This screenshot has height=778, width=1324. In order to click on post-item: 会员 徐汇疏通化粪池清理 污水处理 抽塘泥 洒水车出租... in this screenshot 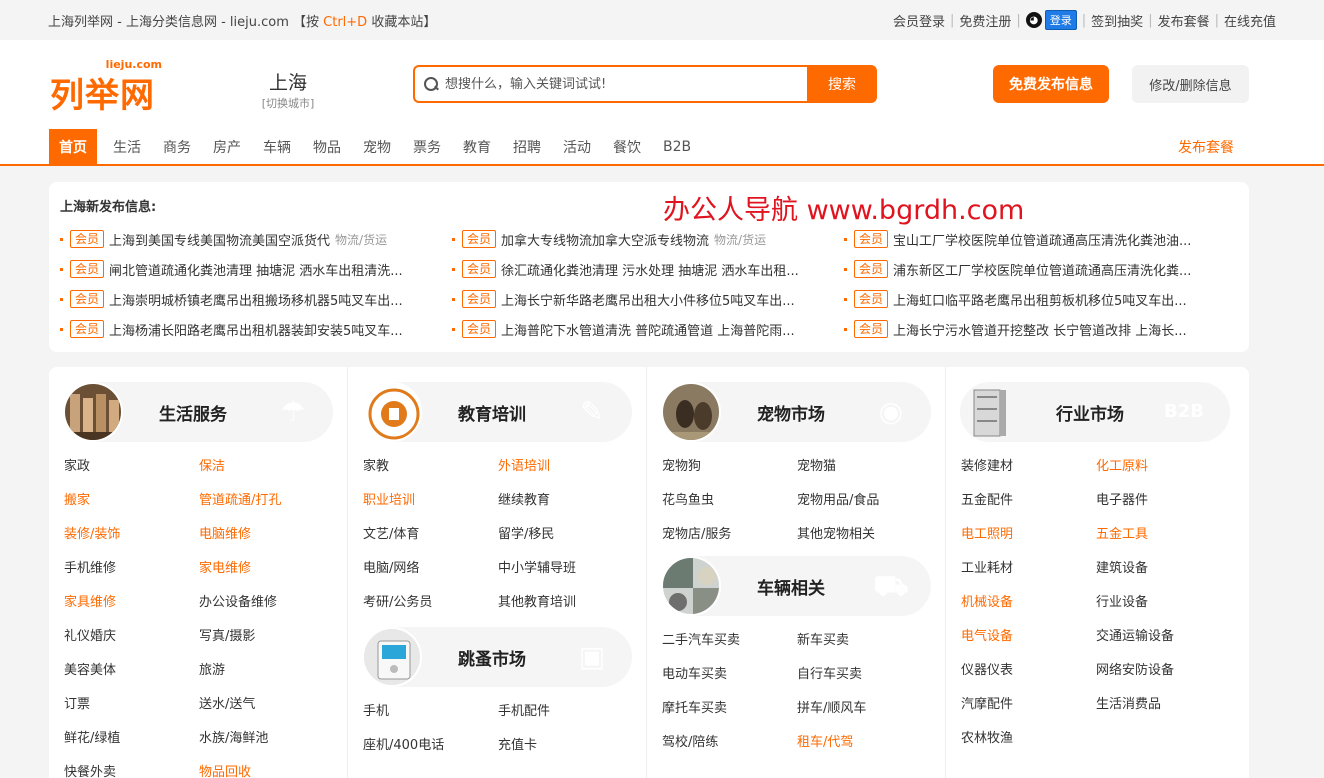, I will do `click(648, 269)`.